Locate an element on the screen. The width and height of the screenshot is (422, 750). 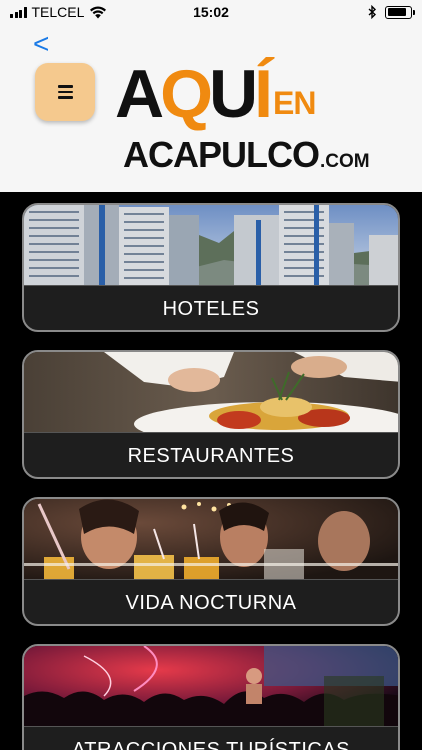
back-button: < is located at coordinates (41, 44).